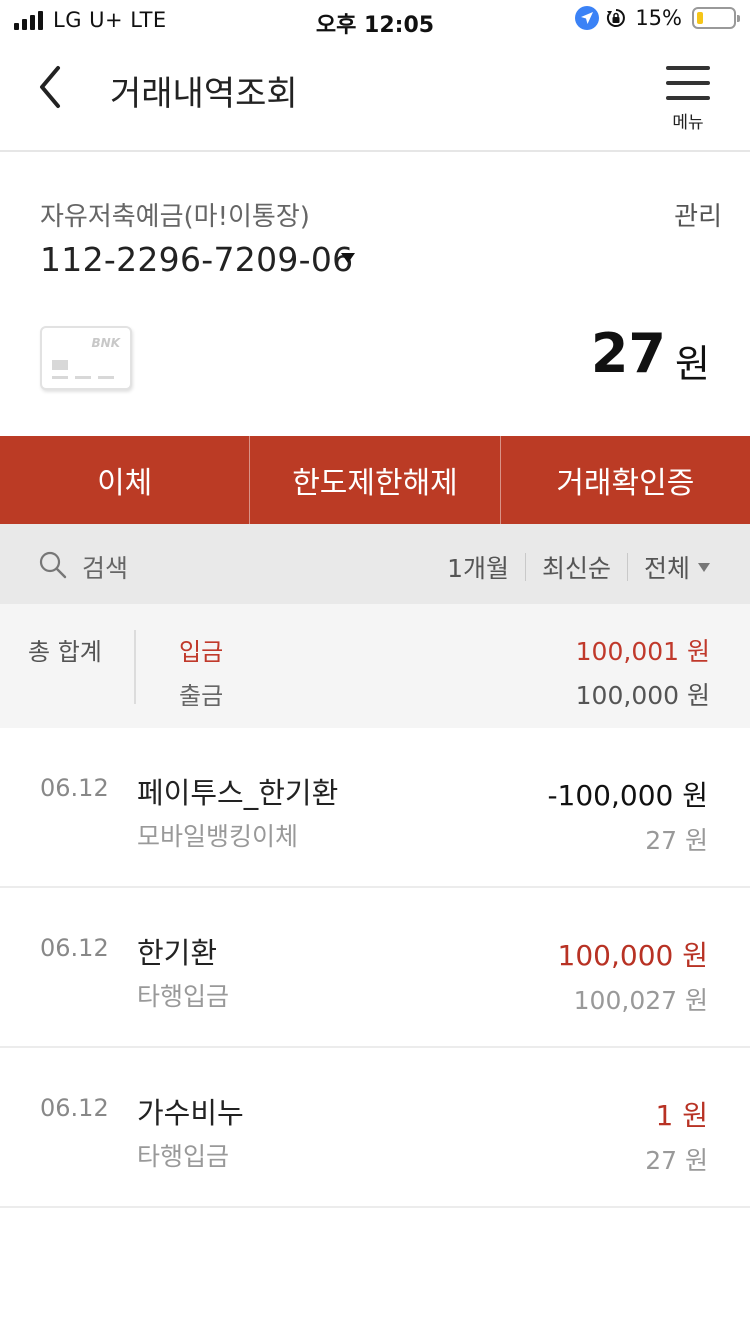  What do you see at coordinates (65, 652) in the screenshot?
I see `totals-label: 총 합계` at bounding box center [65, 652].